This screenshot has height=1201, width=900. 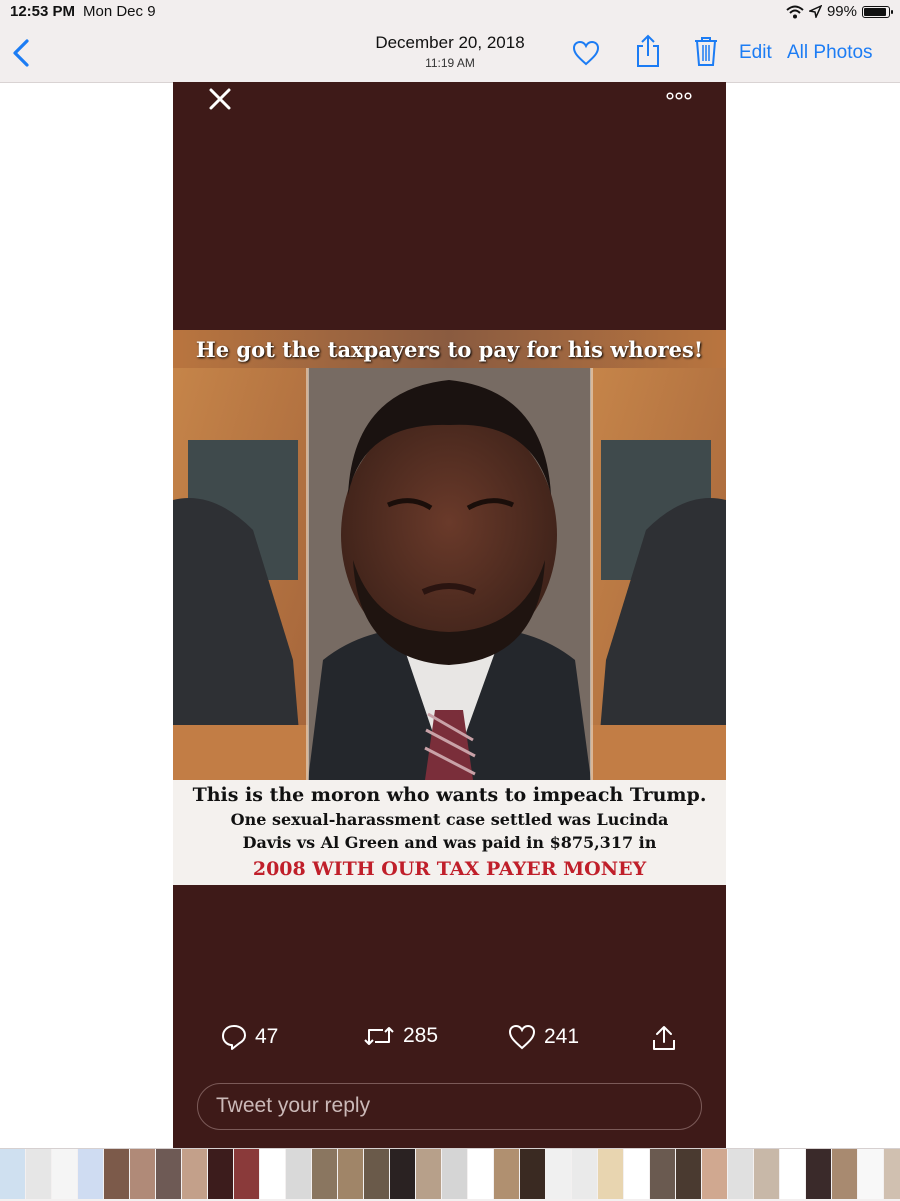 I want to click on battery-level-fill, so click(x=875, y=11).